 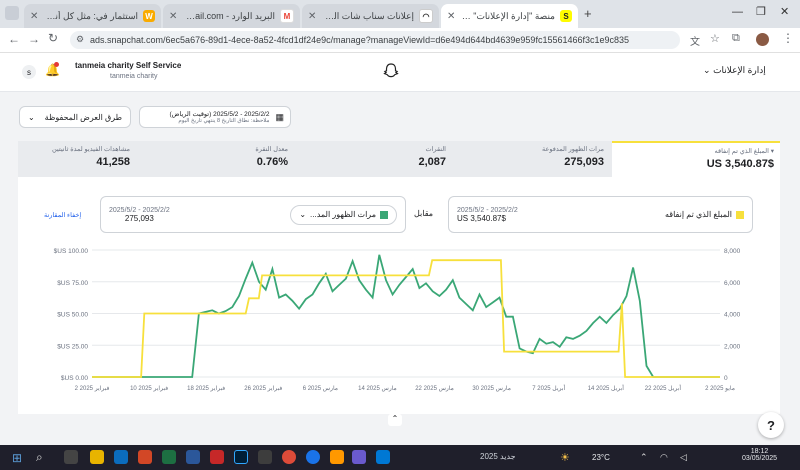 What do you see at coordinates (97, 457) in the screenshot?
I see `file-explorer-icon` at bounding box center [97, 457].